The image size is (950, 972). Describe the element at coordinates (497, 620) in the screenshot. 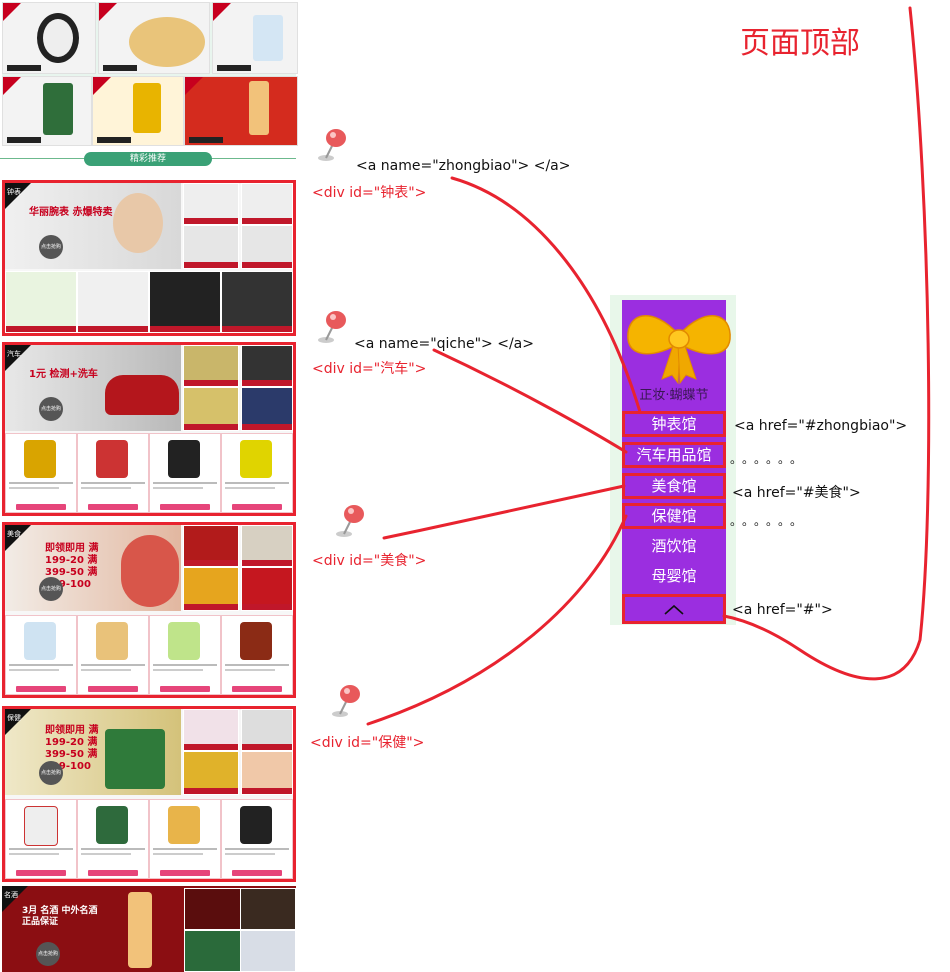

I see `connector-health` at that location.